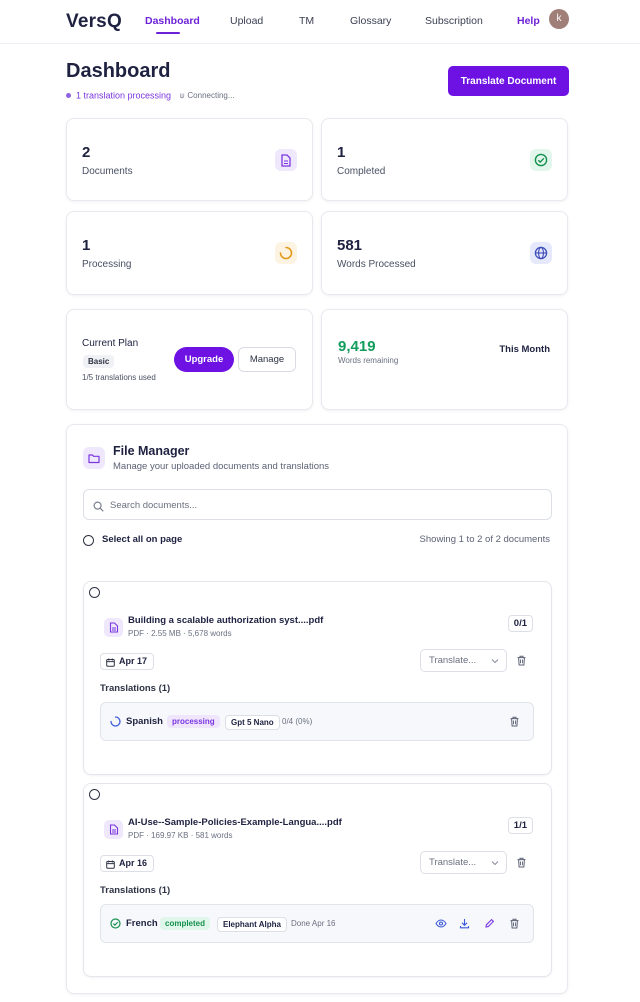 The width and height of the screenshot is (640, 1002). Describe the element at coordinates (168, 33) in the screenshot. I see `nav-active-indicator` at that location.